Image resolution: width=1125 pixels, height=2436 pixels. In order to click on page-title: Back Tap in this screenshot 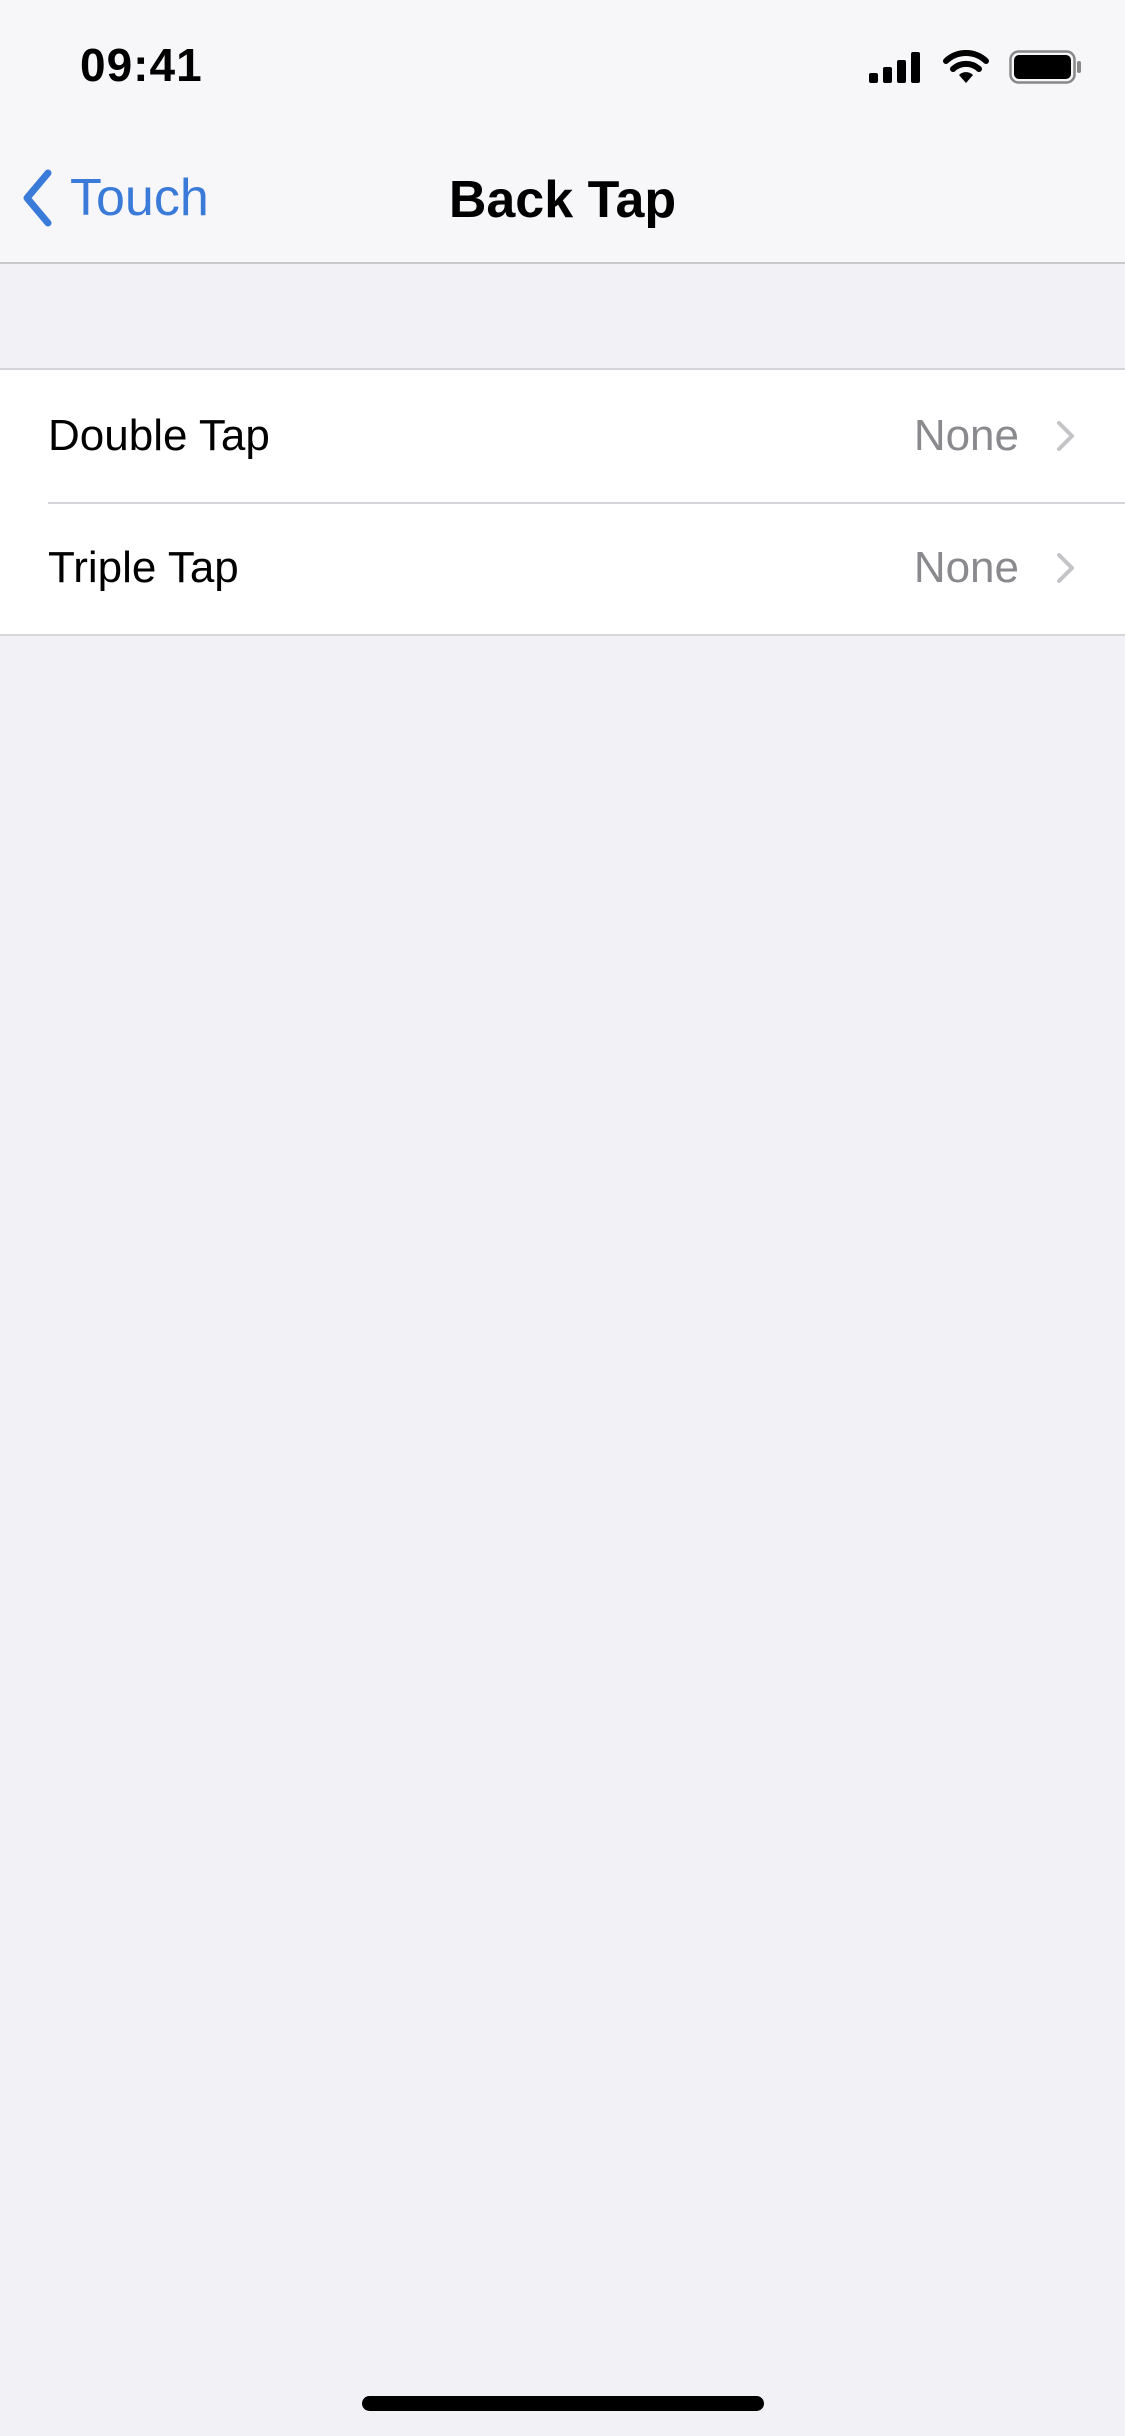, I will do `click(562, 200)`.